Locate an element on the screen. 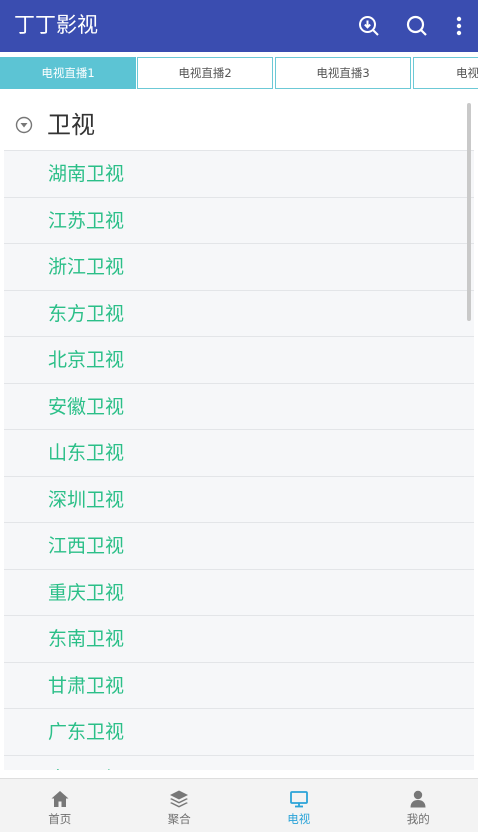 This screenshot has width=478, height=832. nav-item-me: 我的 is located at coordinates (418, 805).